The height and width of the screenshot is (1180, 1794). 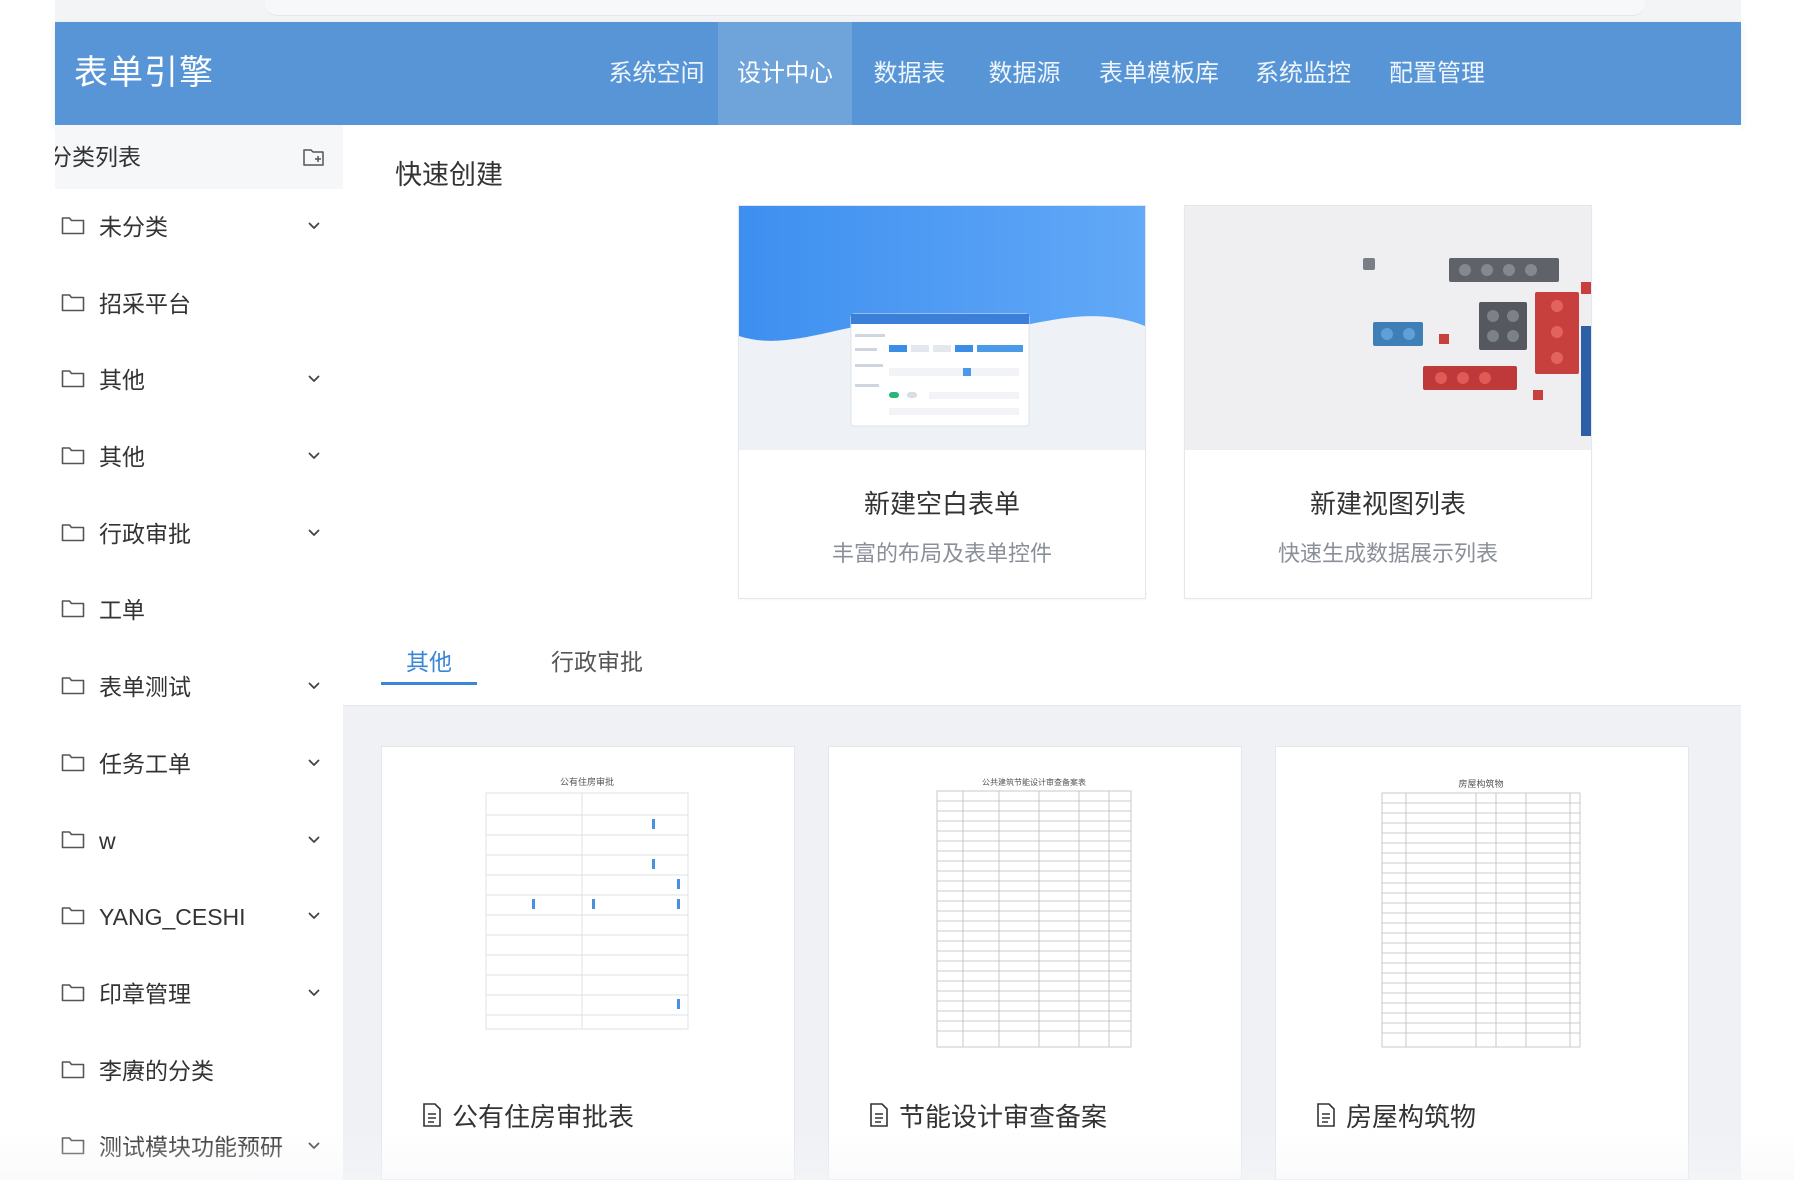 What do you see at coordinates (199, 227) in the screenshot?
I see `sidebar-category-item: 未分类` at bounding box center [199, 227].